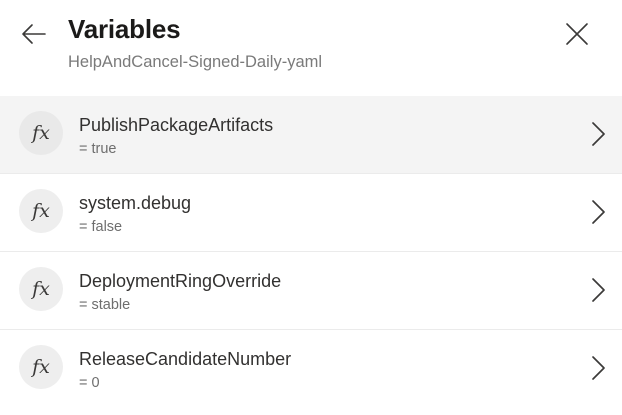 The height and width of the screenshot is (415, 622). I want to click on variable-value: = 0, so click(89, 383).